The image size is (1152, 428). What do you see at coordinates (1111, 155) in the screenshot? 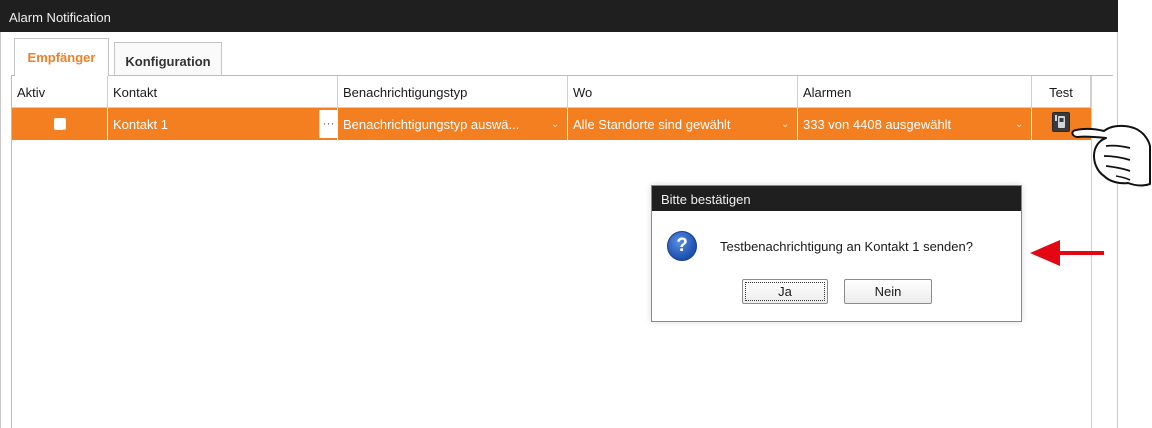
I see `pointing-hand-icon` at bounding box center [1111, 155].